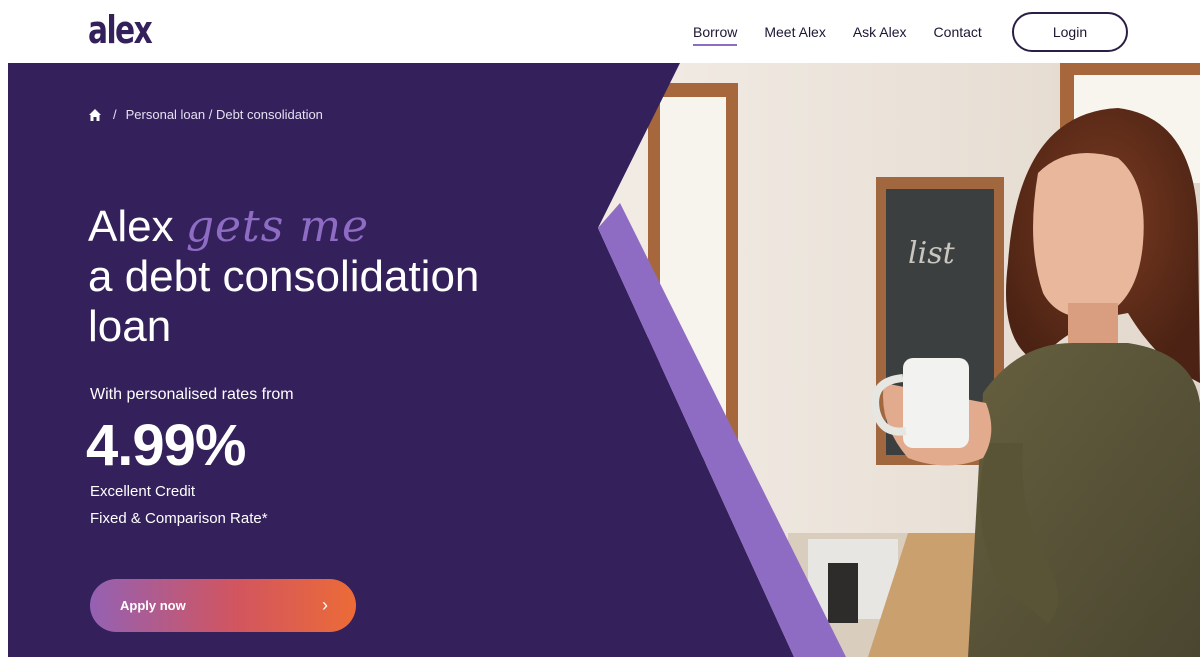  I want to click on headline-line-2: a debt consolidation, so click(284, 276).